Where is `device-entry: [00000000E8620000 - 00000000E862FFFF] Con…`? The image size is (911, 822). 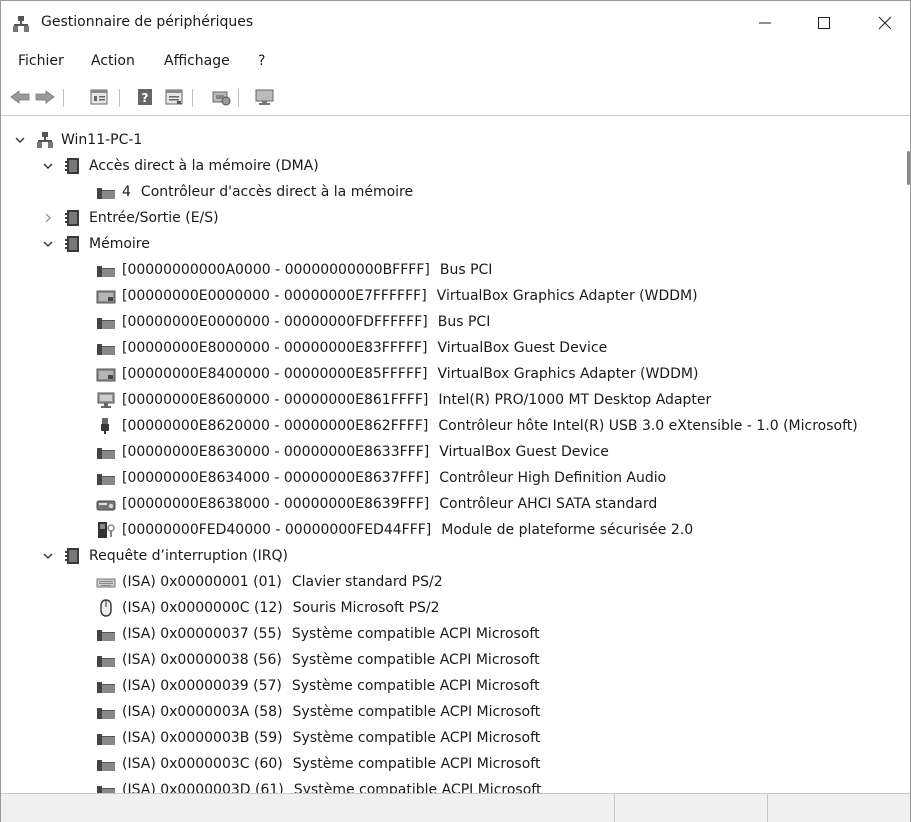
device-entry: [00000000E8620000 - 00000000E862FFFF] Con… is located at coordinates (477, 426).